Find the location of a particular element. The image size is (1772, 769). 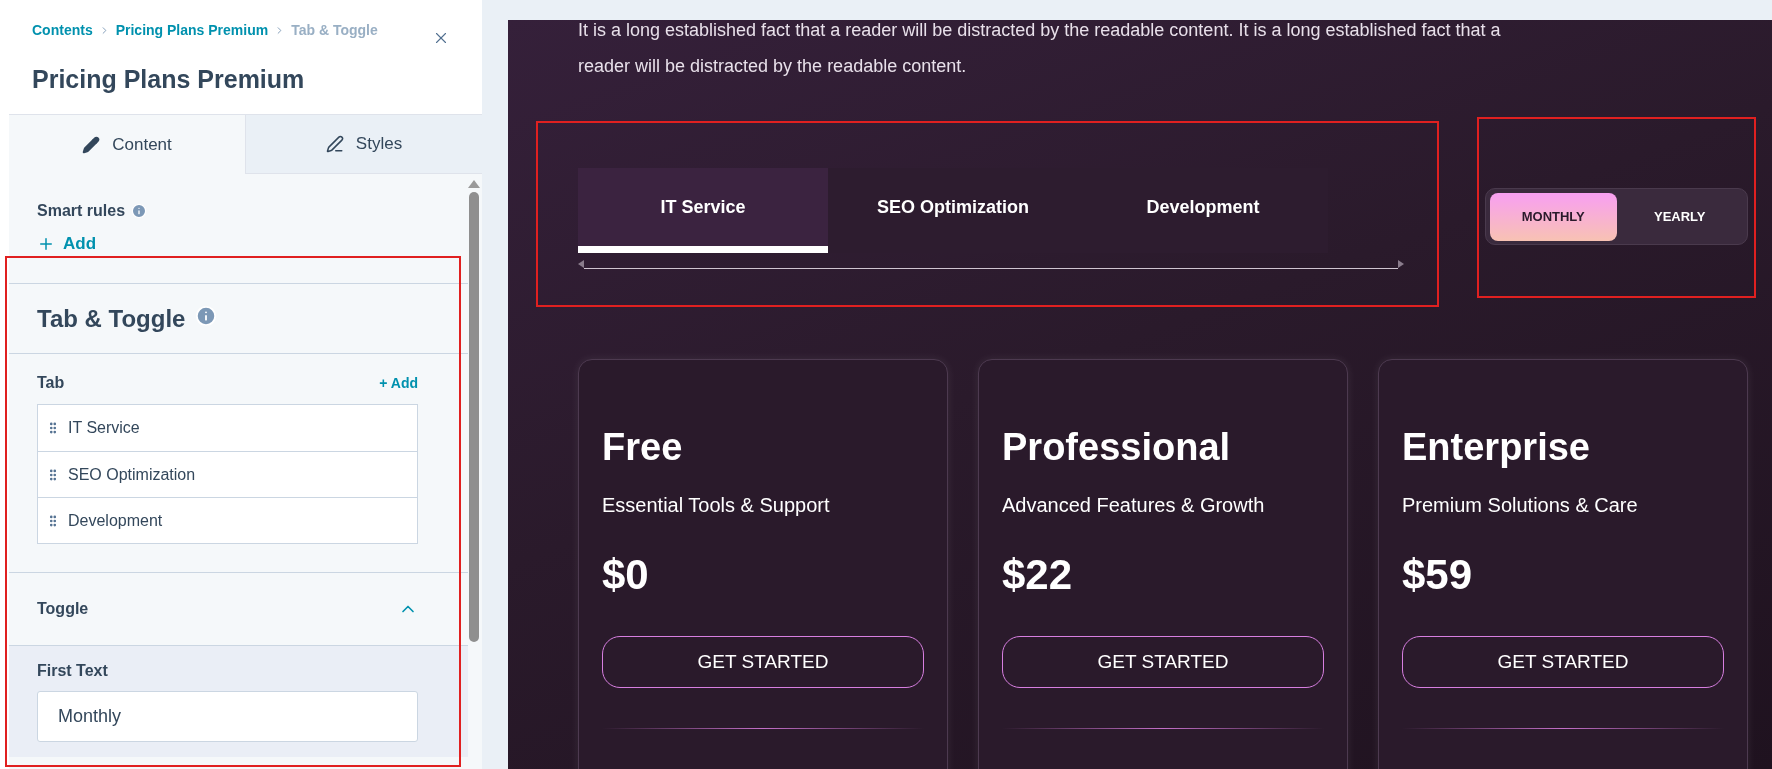

breadcrumb-link: Pricing Plans Premium is located at coordinates (192, 30).